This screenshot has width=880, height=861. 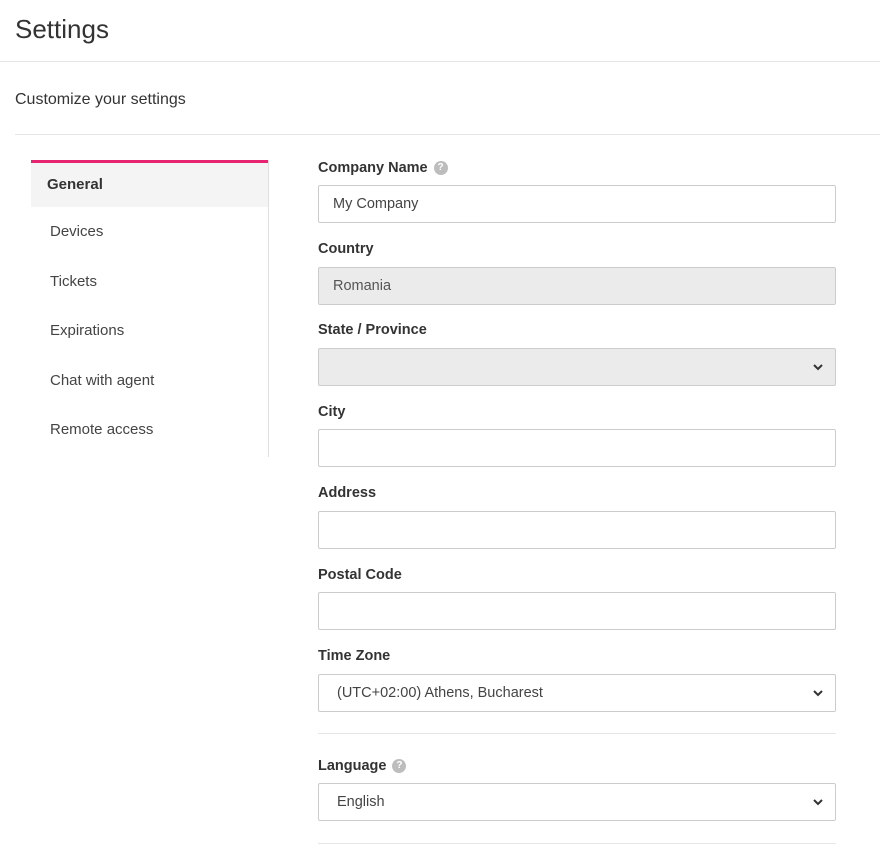 I want to click on state-province-label: State / Province, so click(x=372, y=330).